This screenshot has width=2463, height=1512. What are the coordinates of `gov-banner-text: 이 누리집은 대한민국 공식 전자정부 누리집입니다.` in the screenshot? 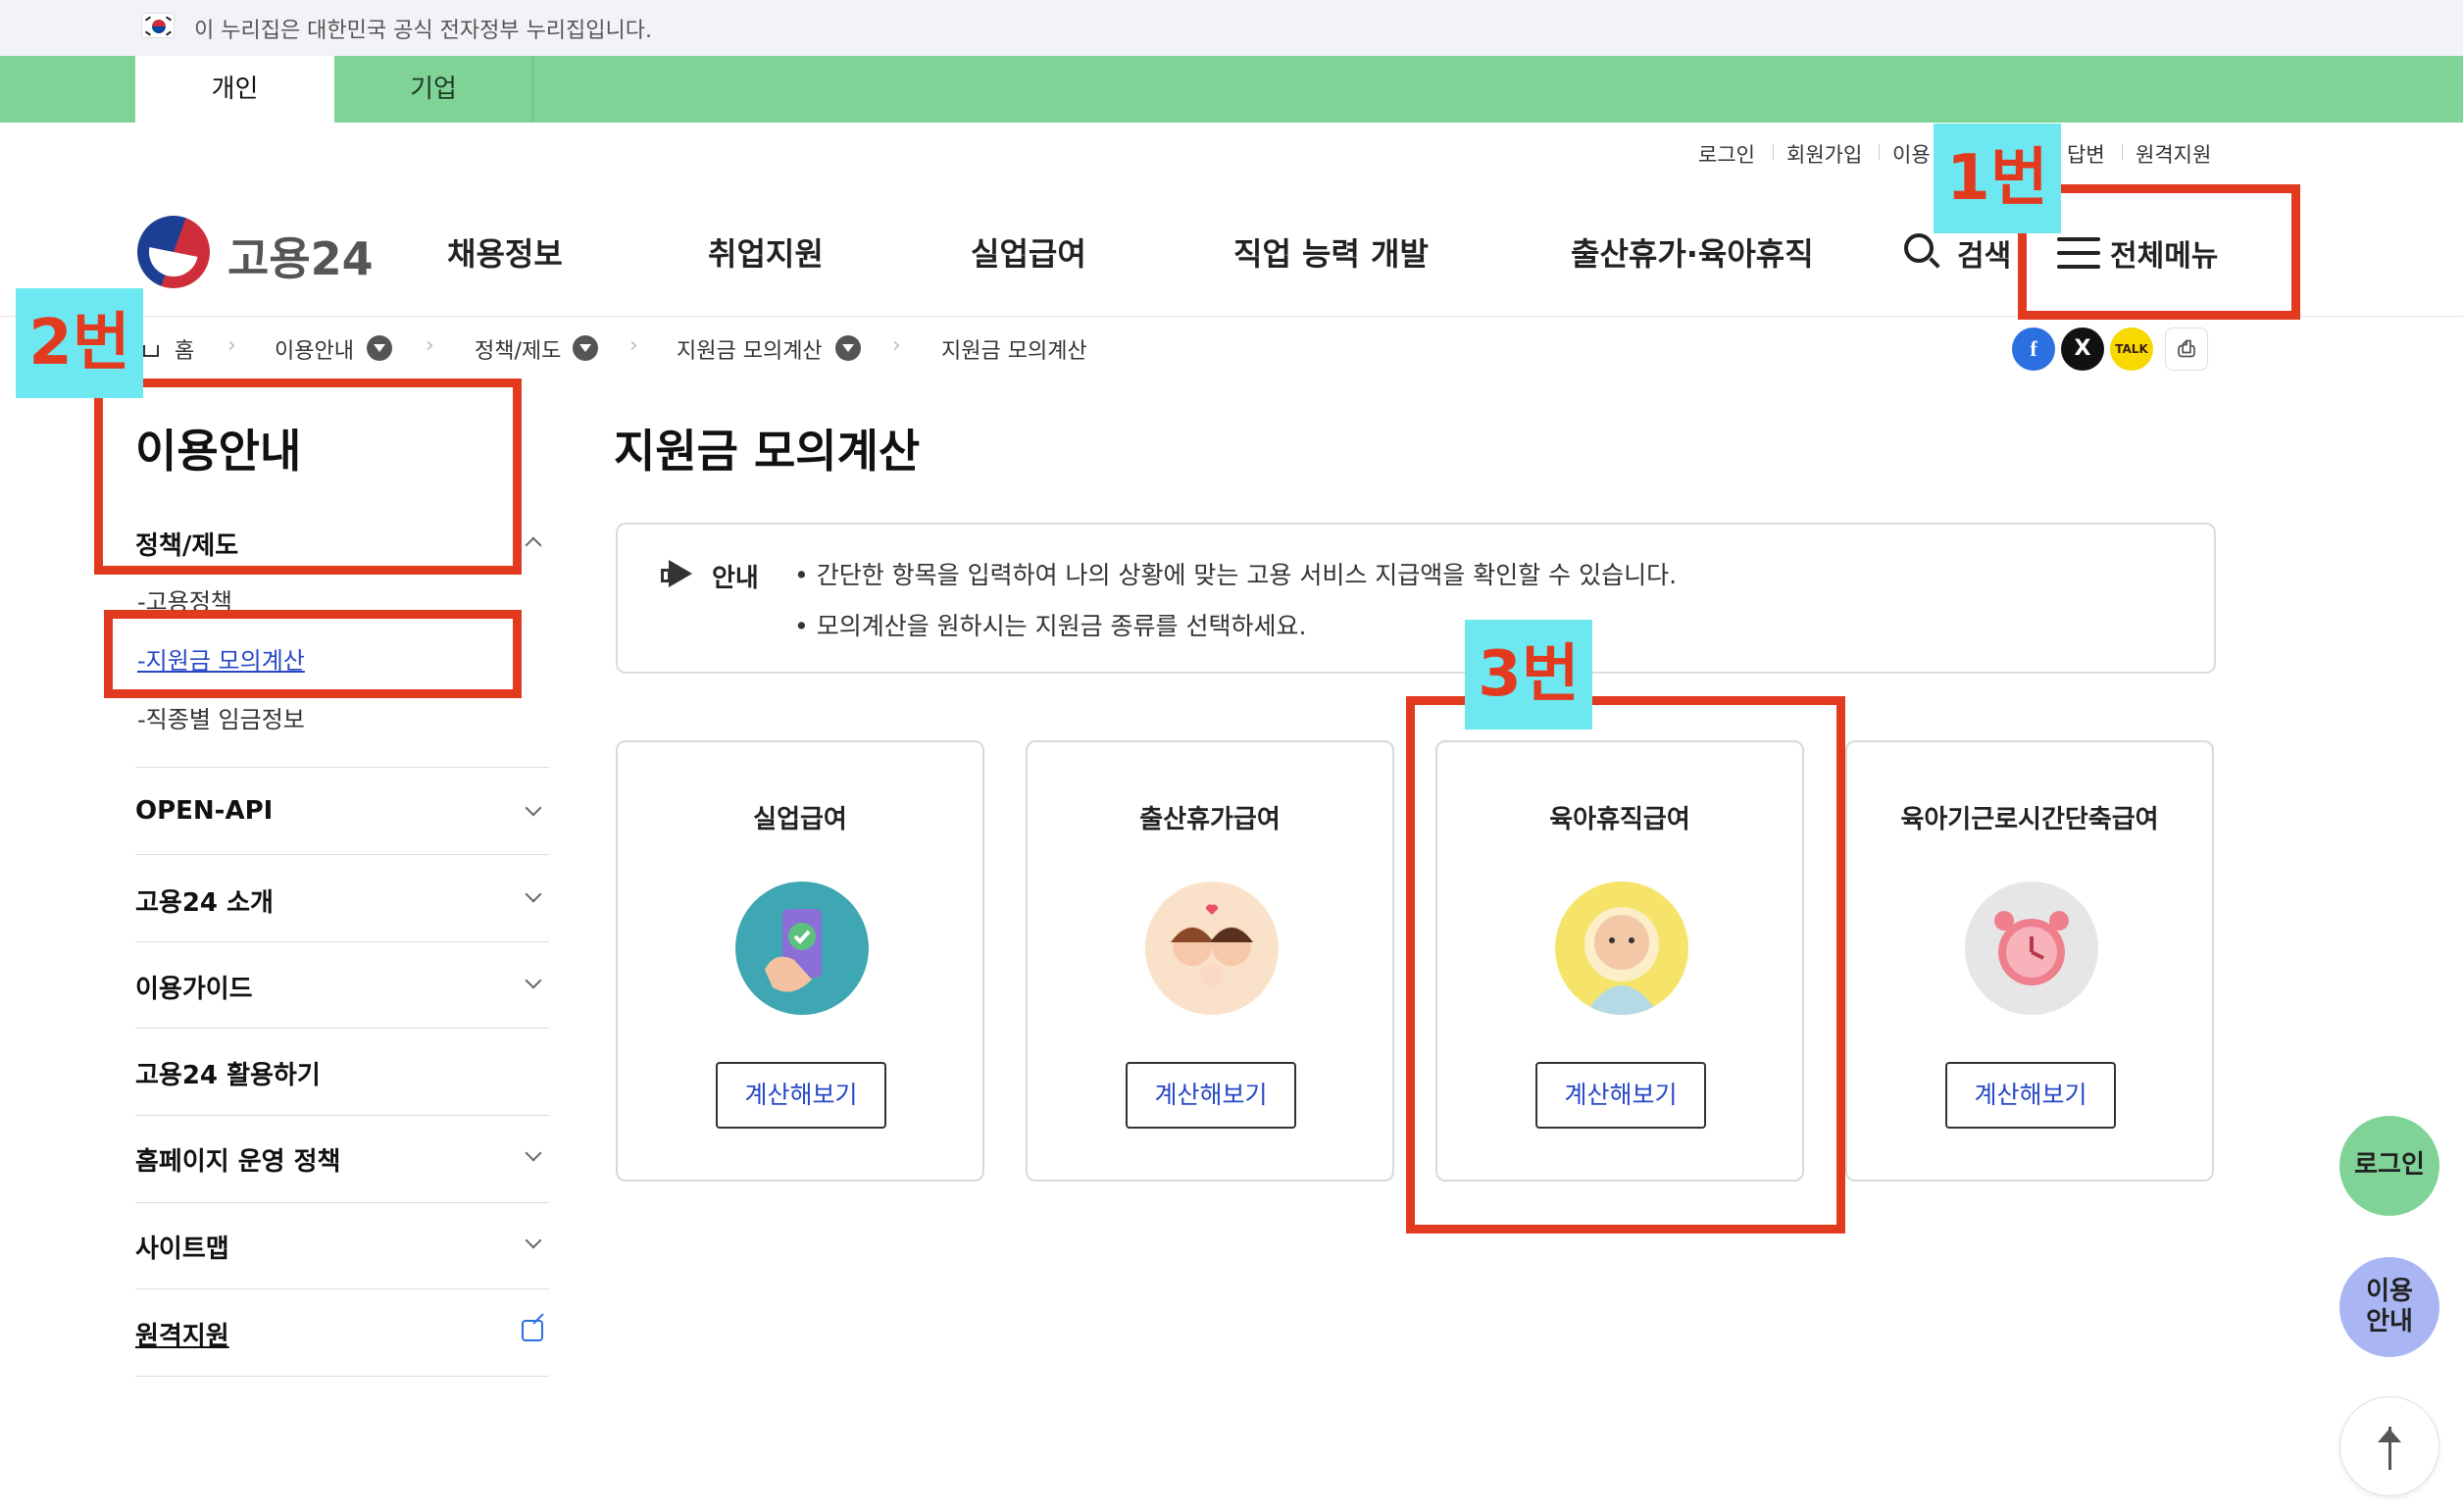 It's located at (423, 31).